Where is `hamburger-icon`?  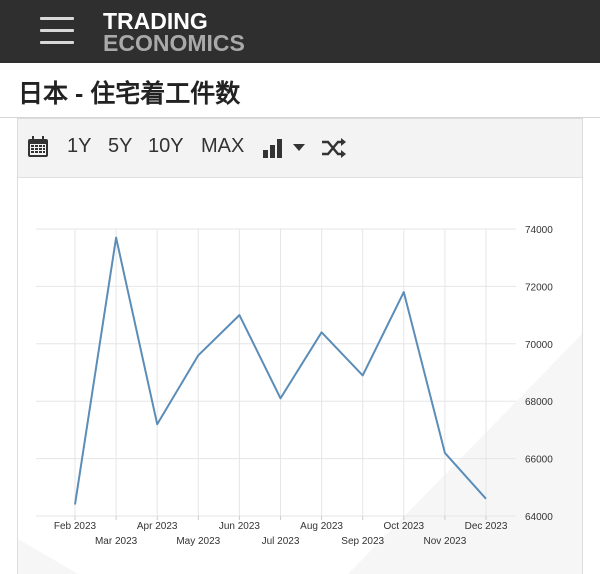
hamburger-icon is located at coordinates (58, 31).